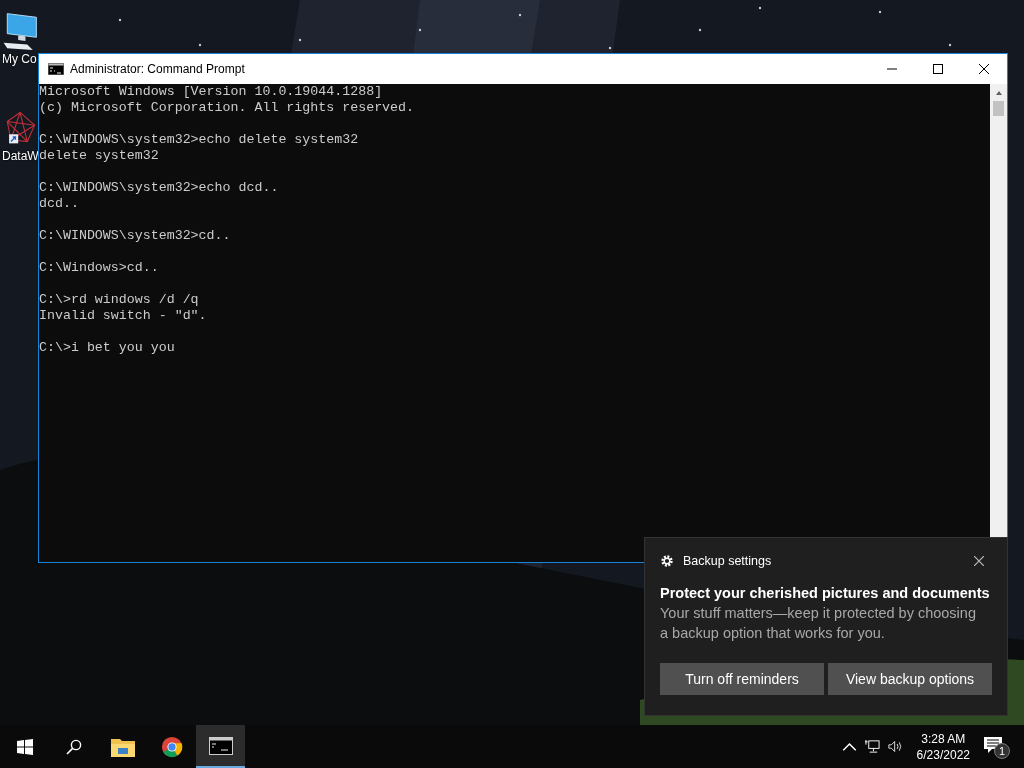 This screenshot has width=1024, height=768. I want to click on console-line: C:\WINDOWS\system32>cd.., so click(135, 236).